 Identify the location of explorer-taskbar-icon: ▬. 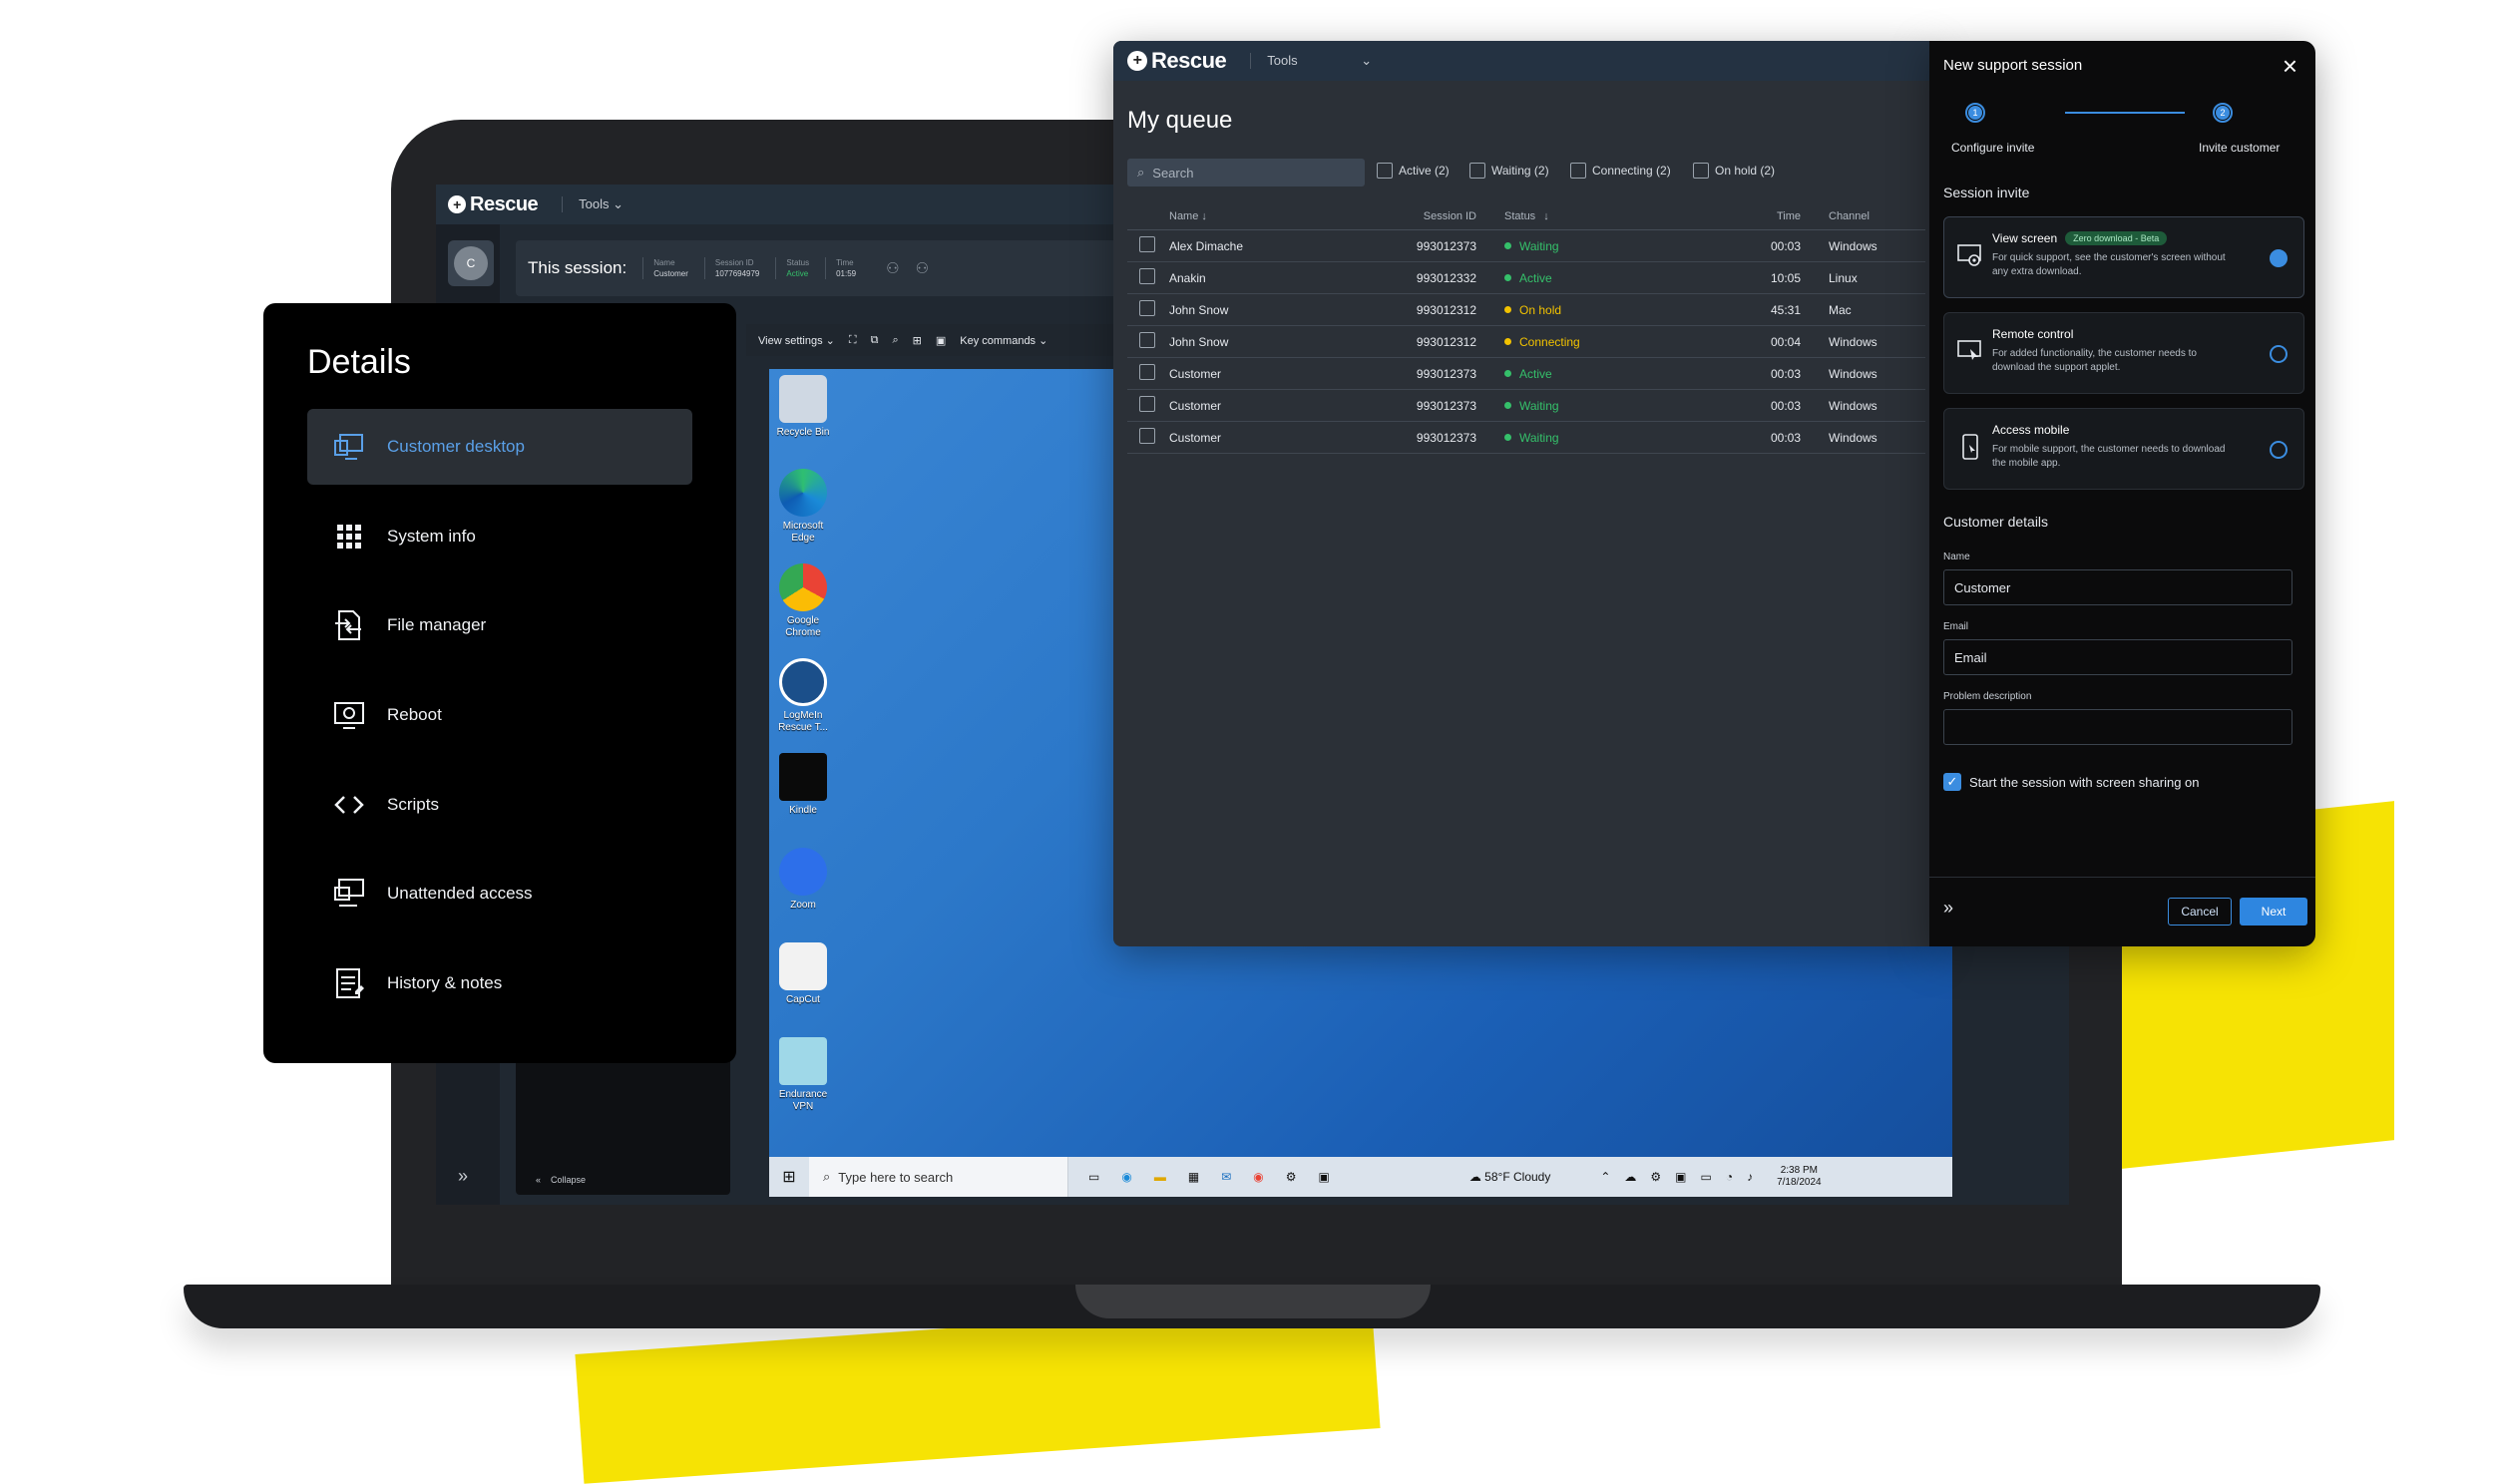
(1160, 1177).